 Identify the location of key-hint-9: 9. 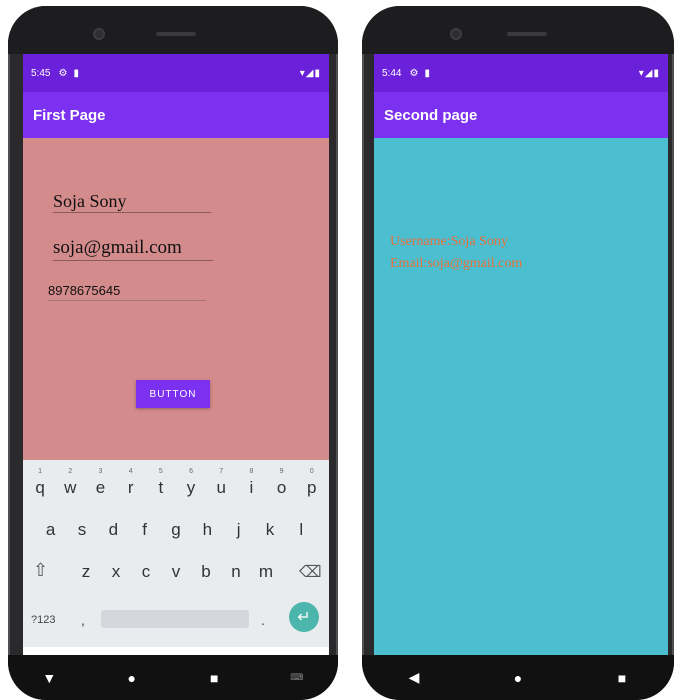
(281, 471).